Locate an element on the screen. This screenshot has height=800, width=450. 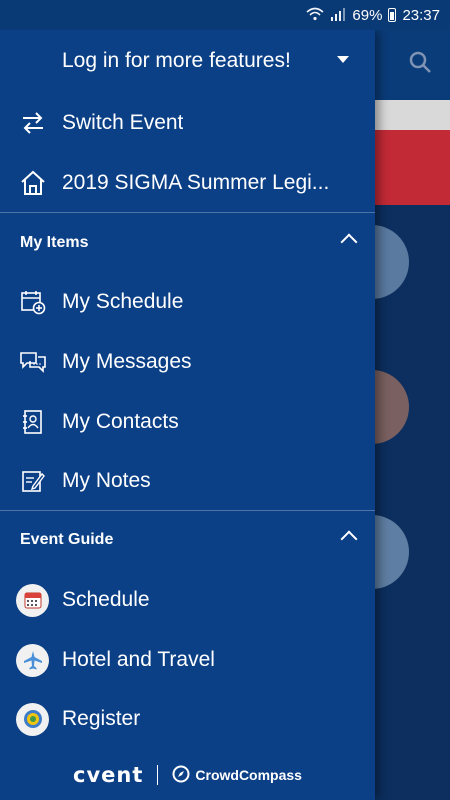
menu-item-my-notes: My Notes is located at coordinates (187, 481).